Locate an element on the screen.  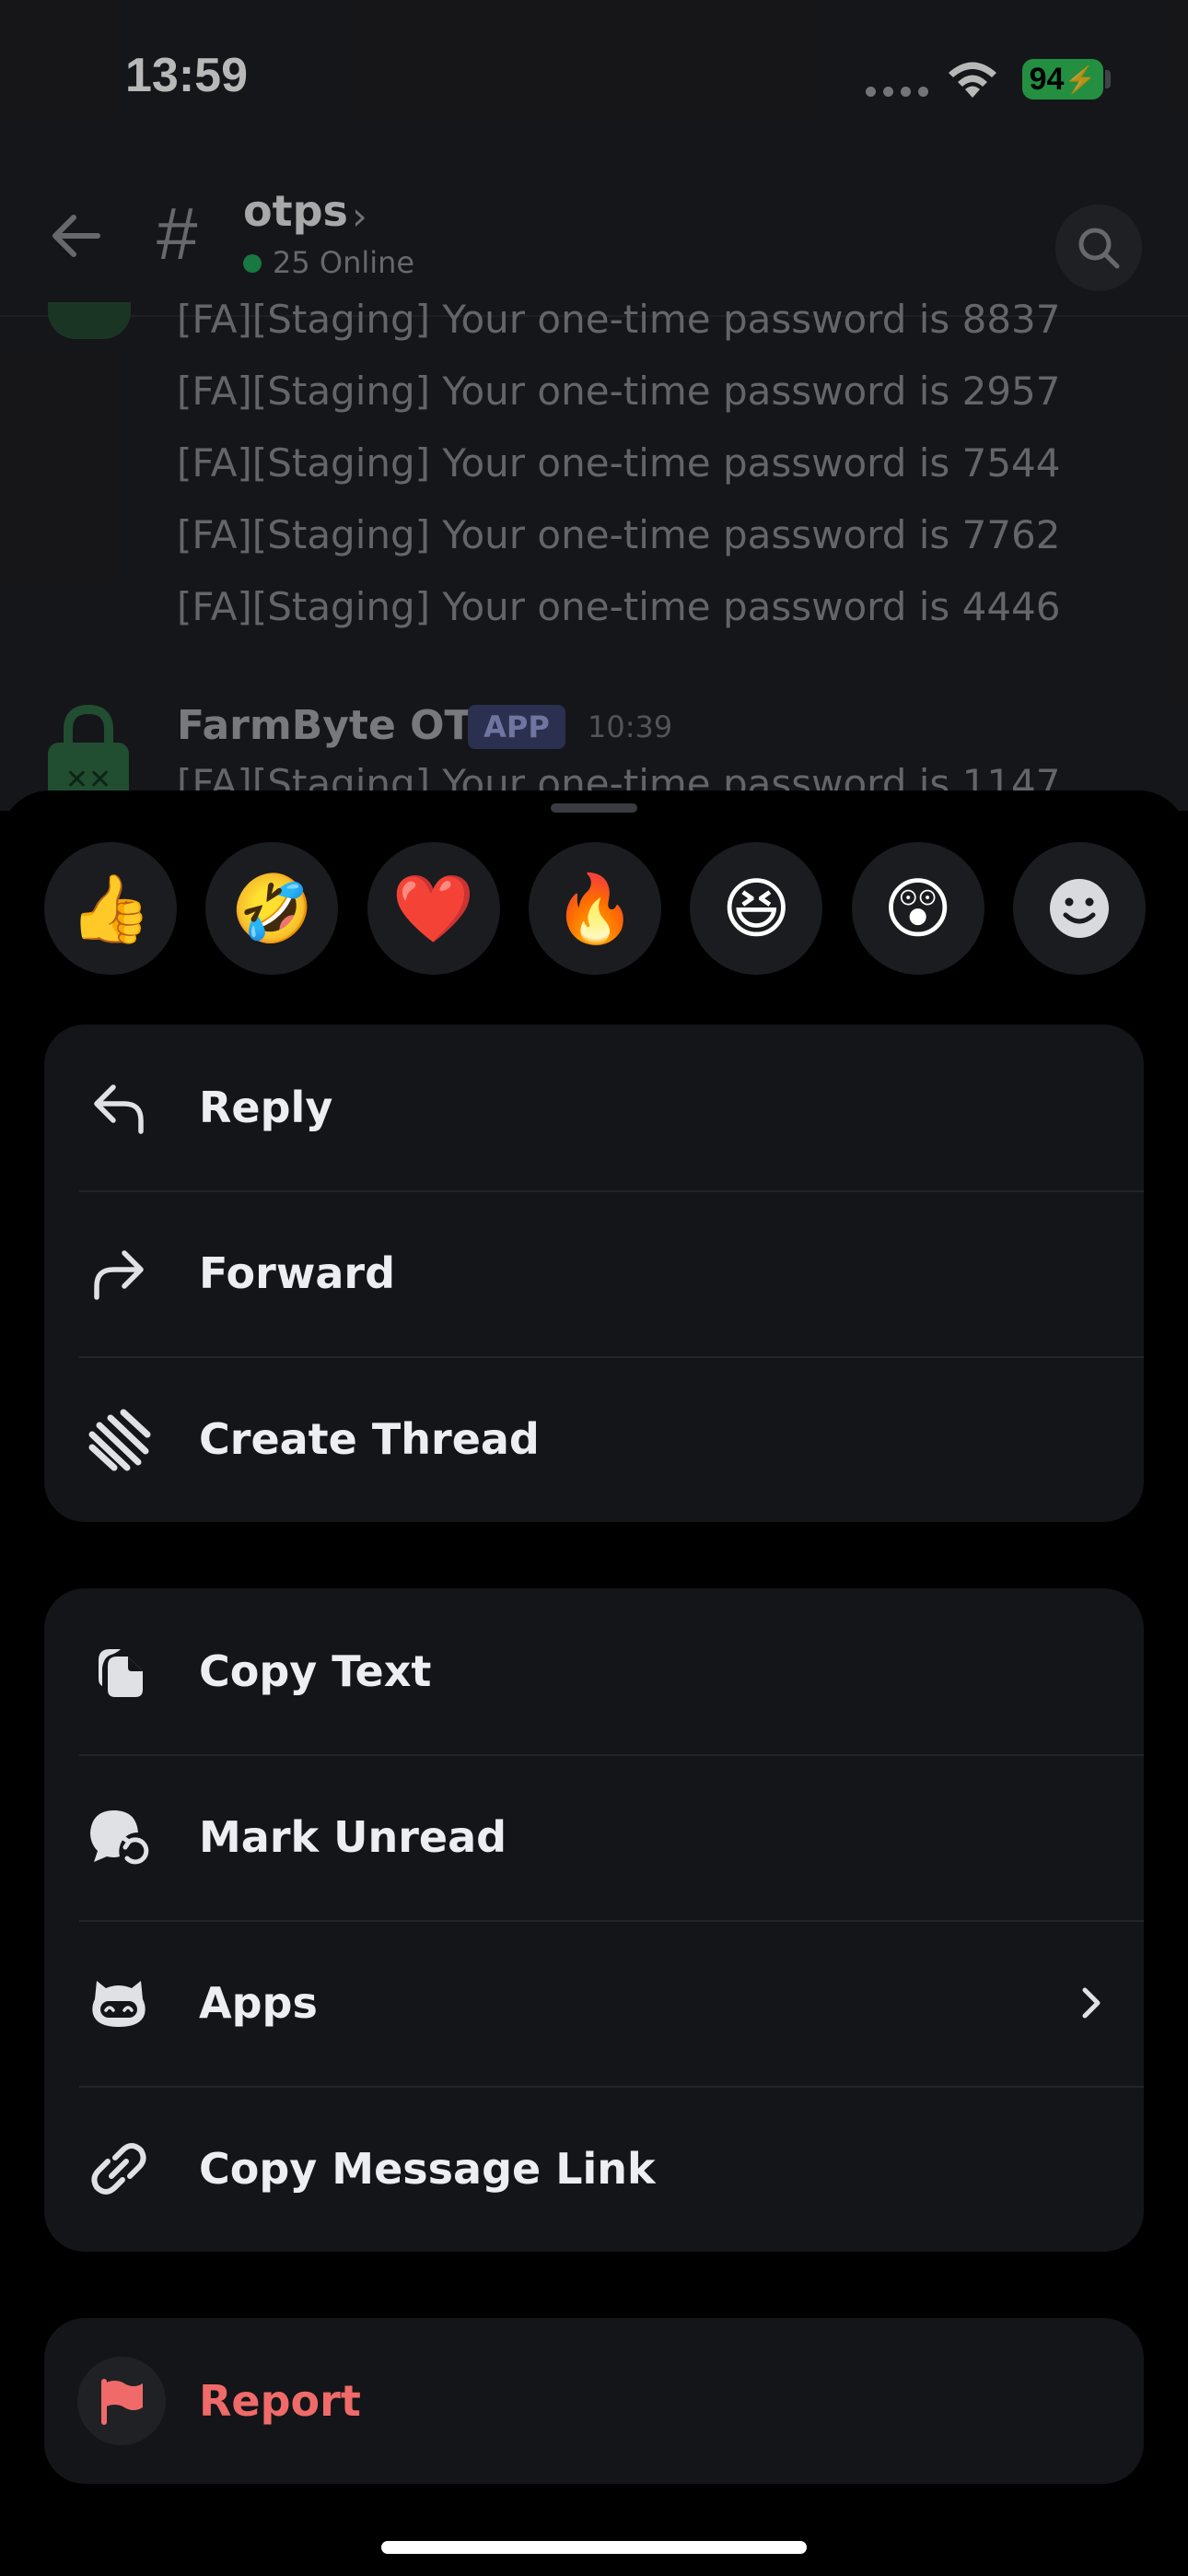
reply-button: Reply is located at coordinates (594, 1107).